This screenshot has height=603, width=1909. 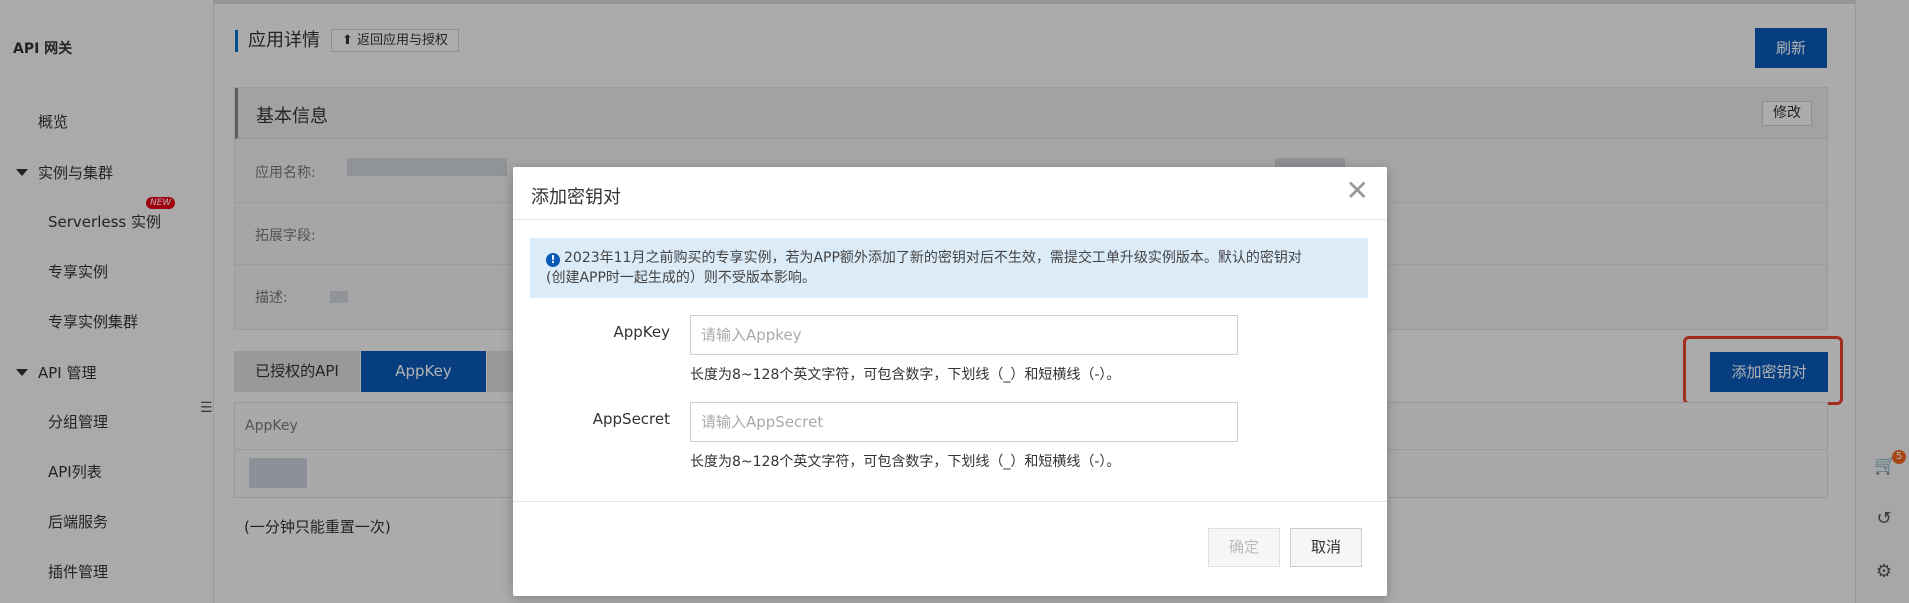 What do you see at coordinates (681, 278) in the screenshot?
I see `info-text-line2: (创建APP时一起生成的）则不受版本影响。` at bounding box center [681, 278].